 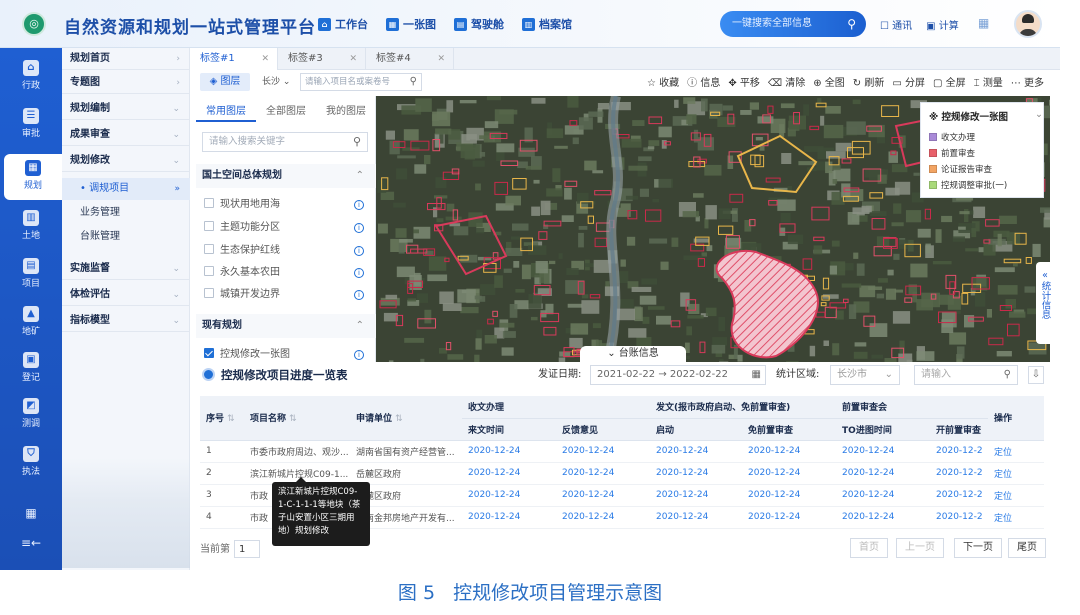 I want to click on menu-plan-modify: 规划修改 ⌄, so click(x=126, y=161).